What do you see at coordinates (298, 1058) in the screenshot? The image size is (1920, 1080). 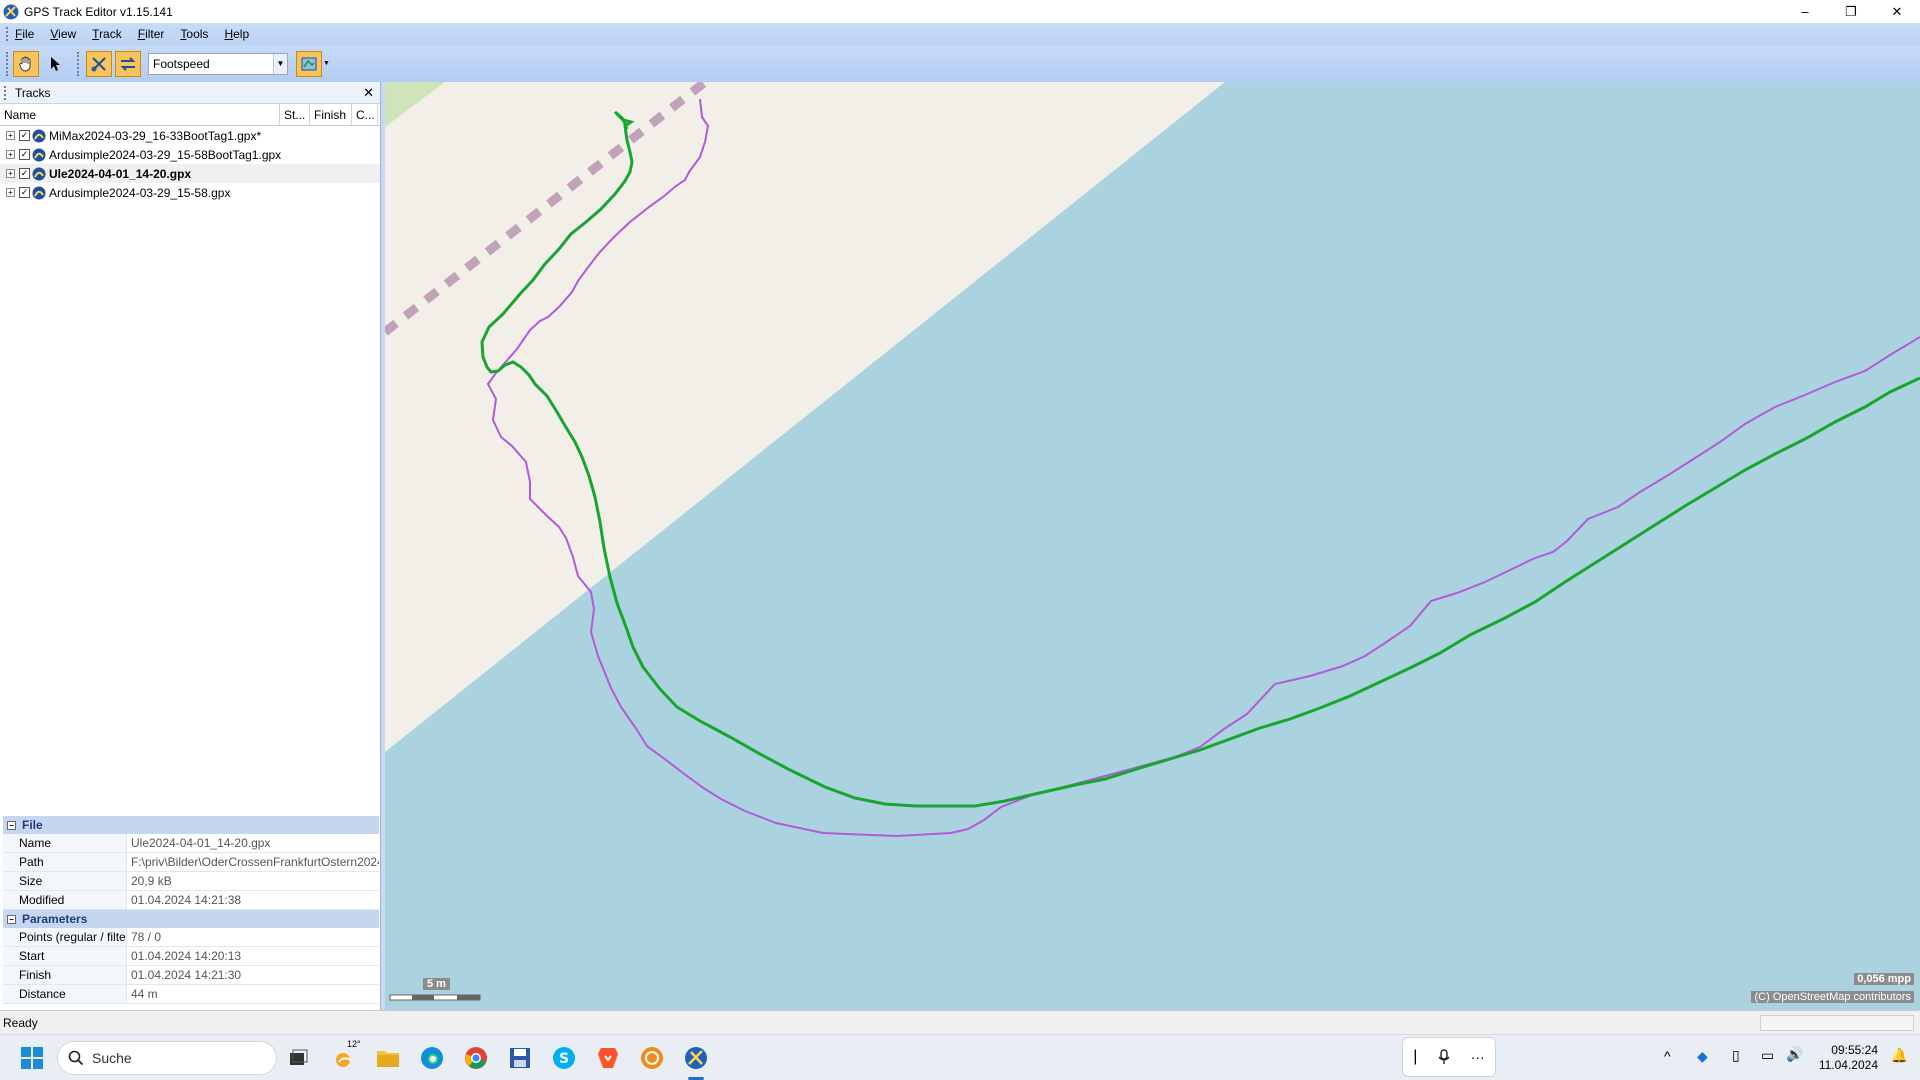 I see `task-view-icon` at bounding box center [298, 1058].